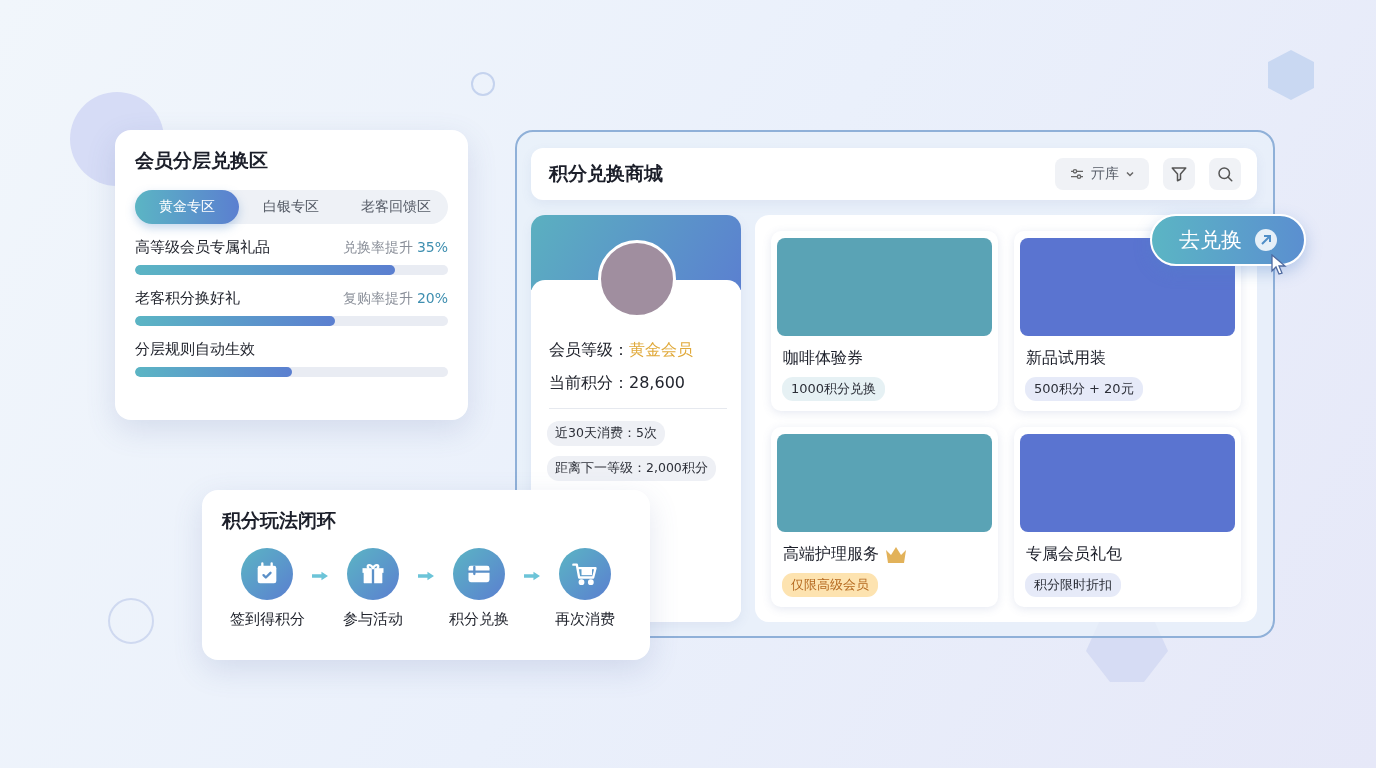  Describe the element at coordinates (585, 619) in the screenshot. I see `step-label: 再次消费` at that location.